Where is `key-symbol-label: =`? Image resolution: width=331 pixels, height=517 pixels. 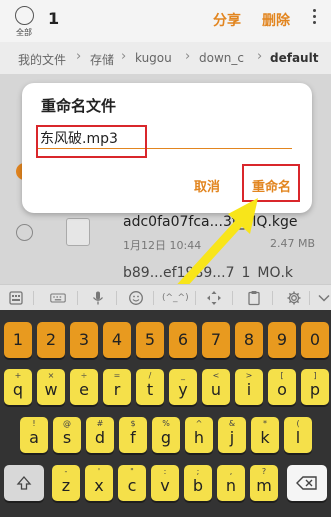 key-symbol-label: = is located at coordinates (117, 375).